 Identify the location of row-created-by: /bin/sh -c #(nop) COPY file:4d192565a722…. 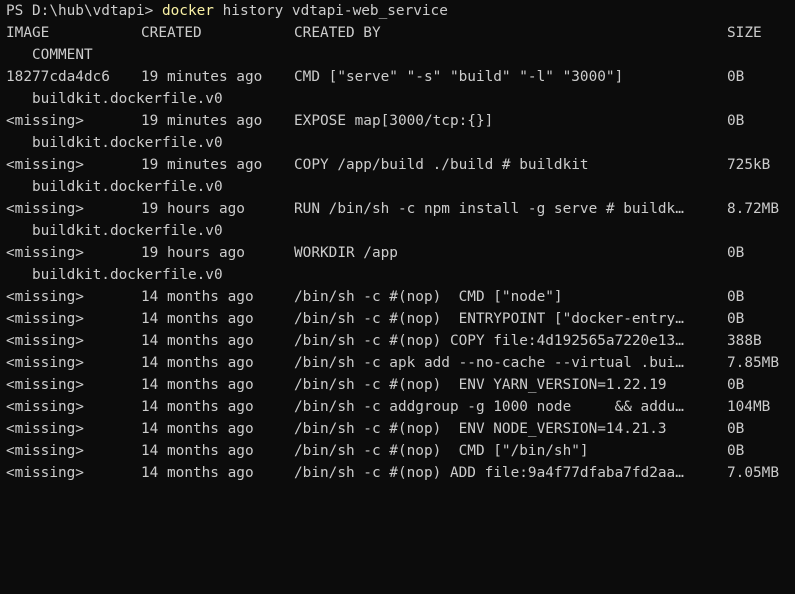
(489, 341).